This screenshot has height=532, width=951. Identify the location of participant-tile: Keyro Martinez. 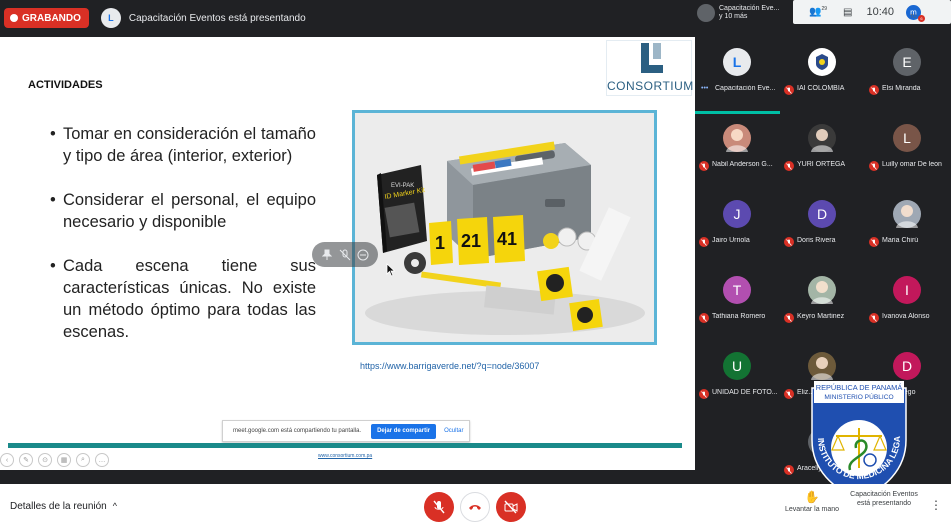
(822, 304).